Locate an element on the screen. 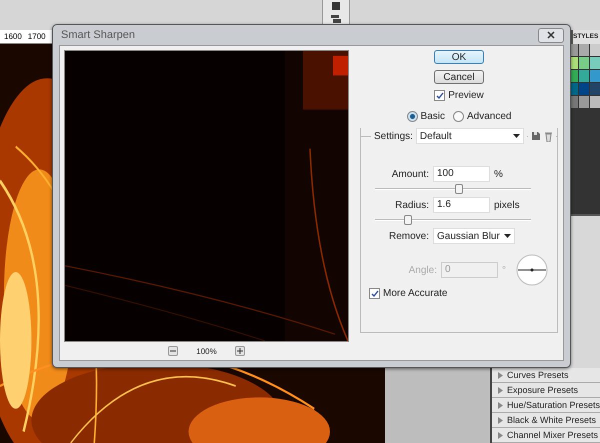  unit-label: pixels is located at coordinates (507, 205).